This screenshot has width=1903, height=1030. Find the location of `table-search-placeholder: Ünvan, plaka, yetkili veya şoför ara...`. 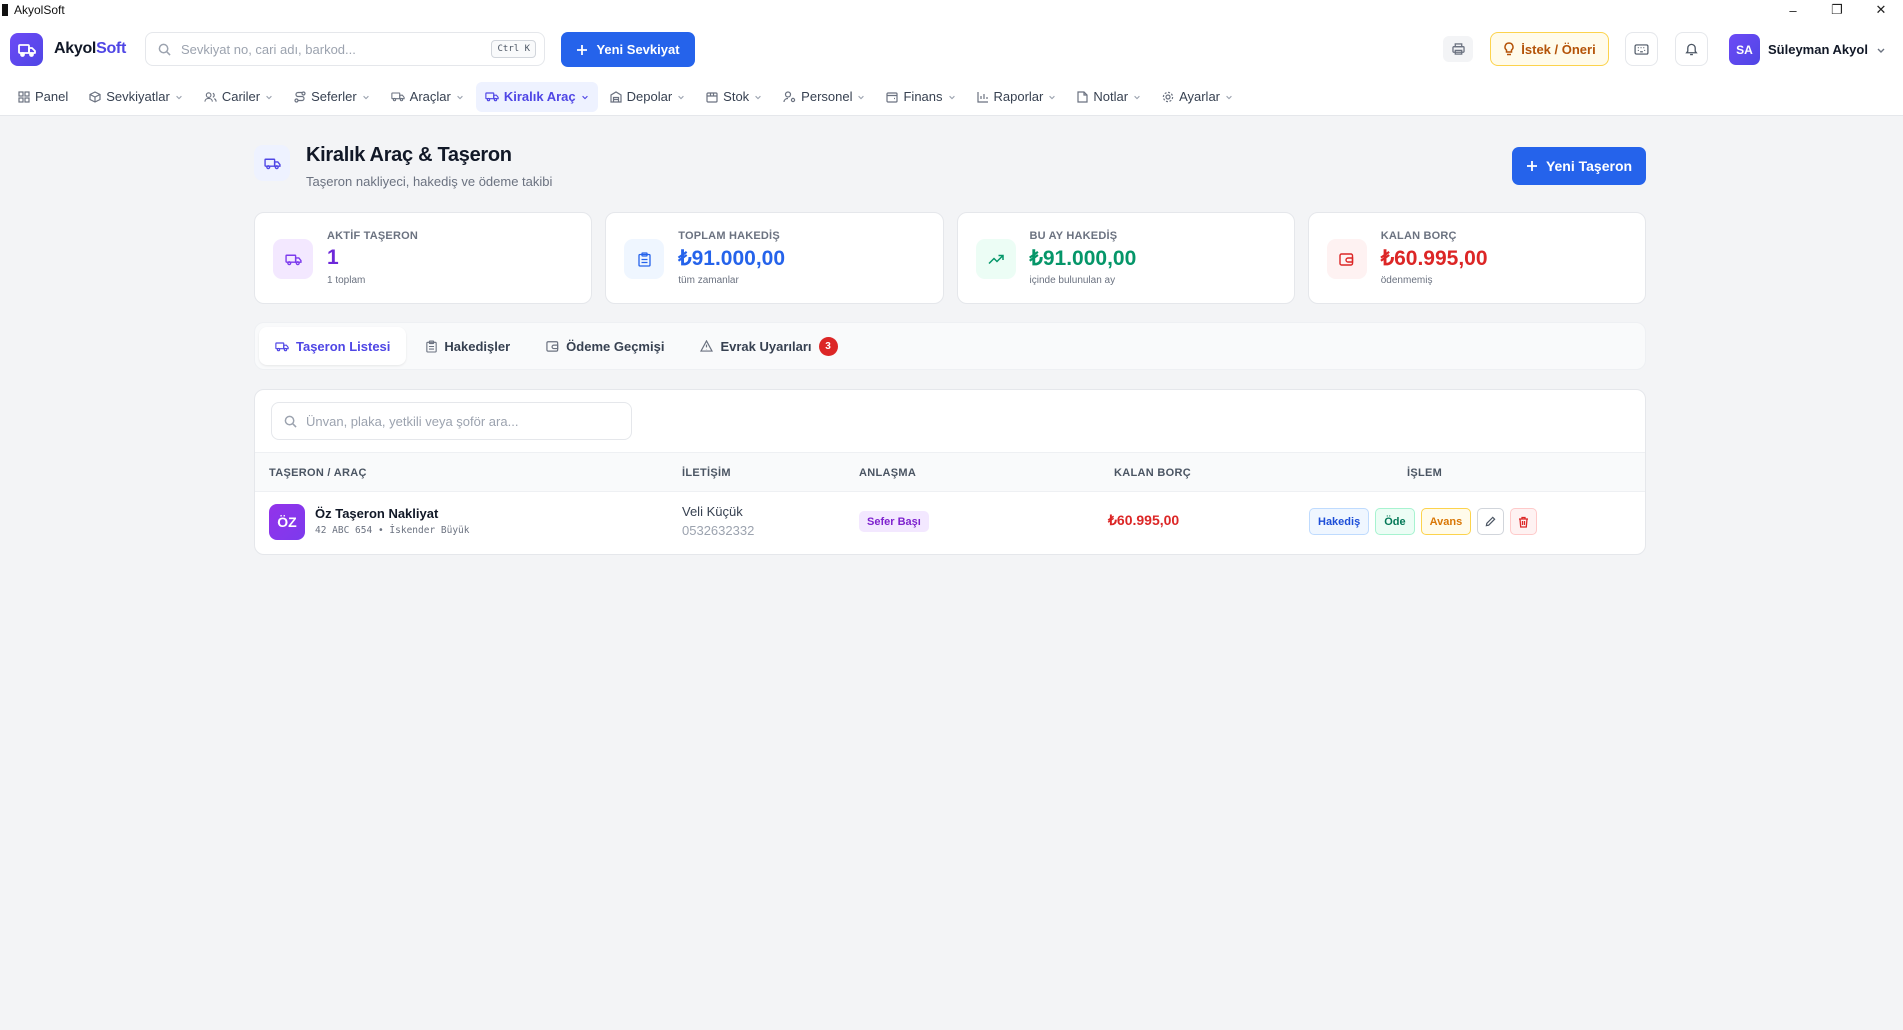

table-search-placeholder: Ünvan, plaka, yetkili veya şoför ara... is located at coordinates (412, 421).